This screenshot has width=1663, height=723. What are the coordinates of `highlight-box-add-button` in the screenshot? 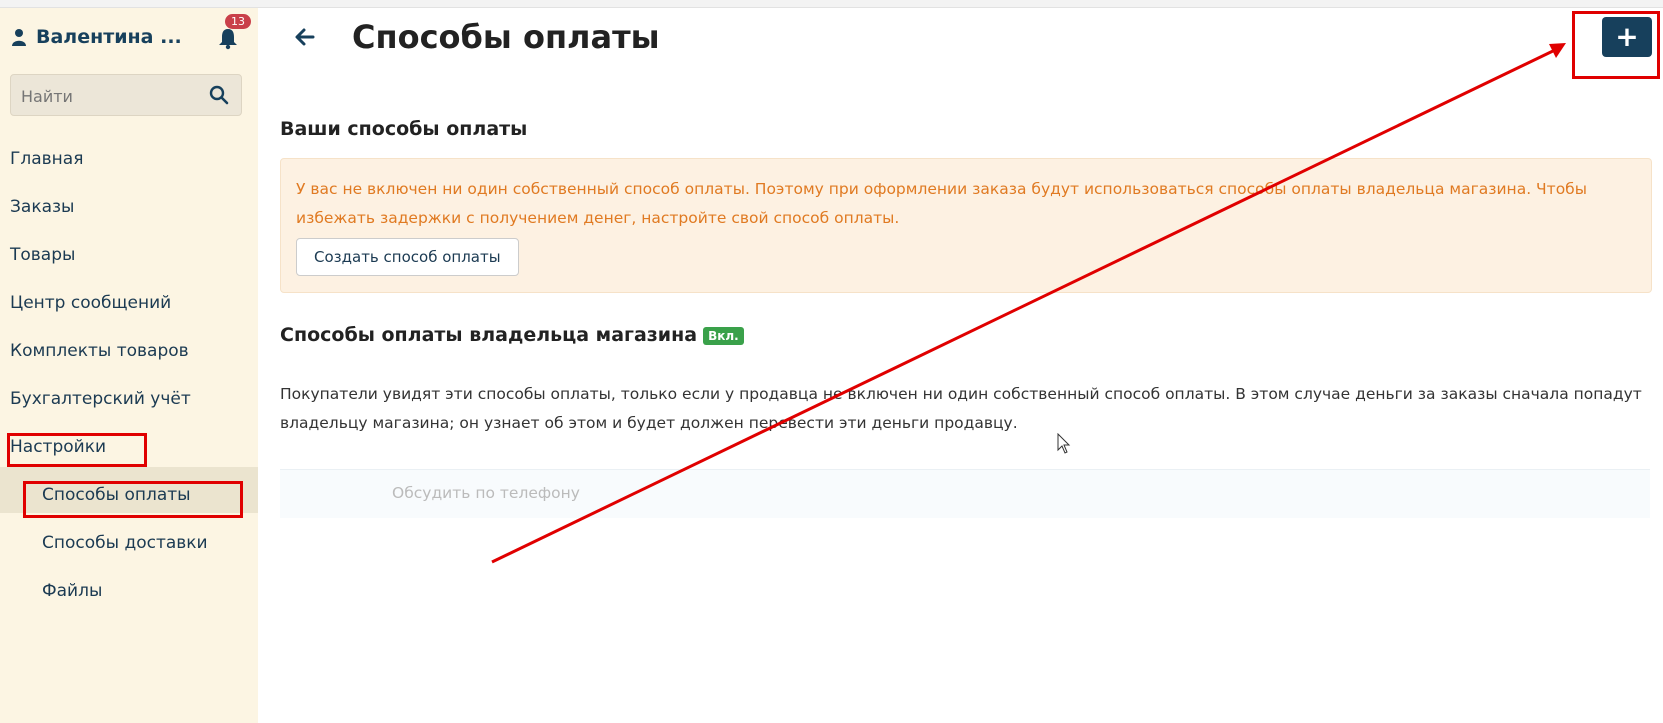 It's located at (1616, 45).